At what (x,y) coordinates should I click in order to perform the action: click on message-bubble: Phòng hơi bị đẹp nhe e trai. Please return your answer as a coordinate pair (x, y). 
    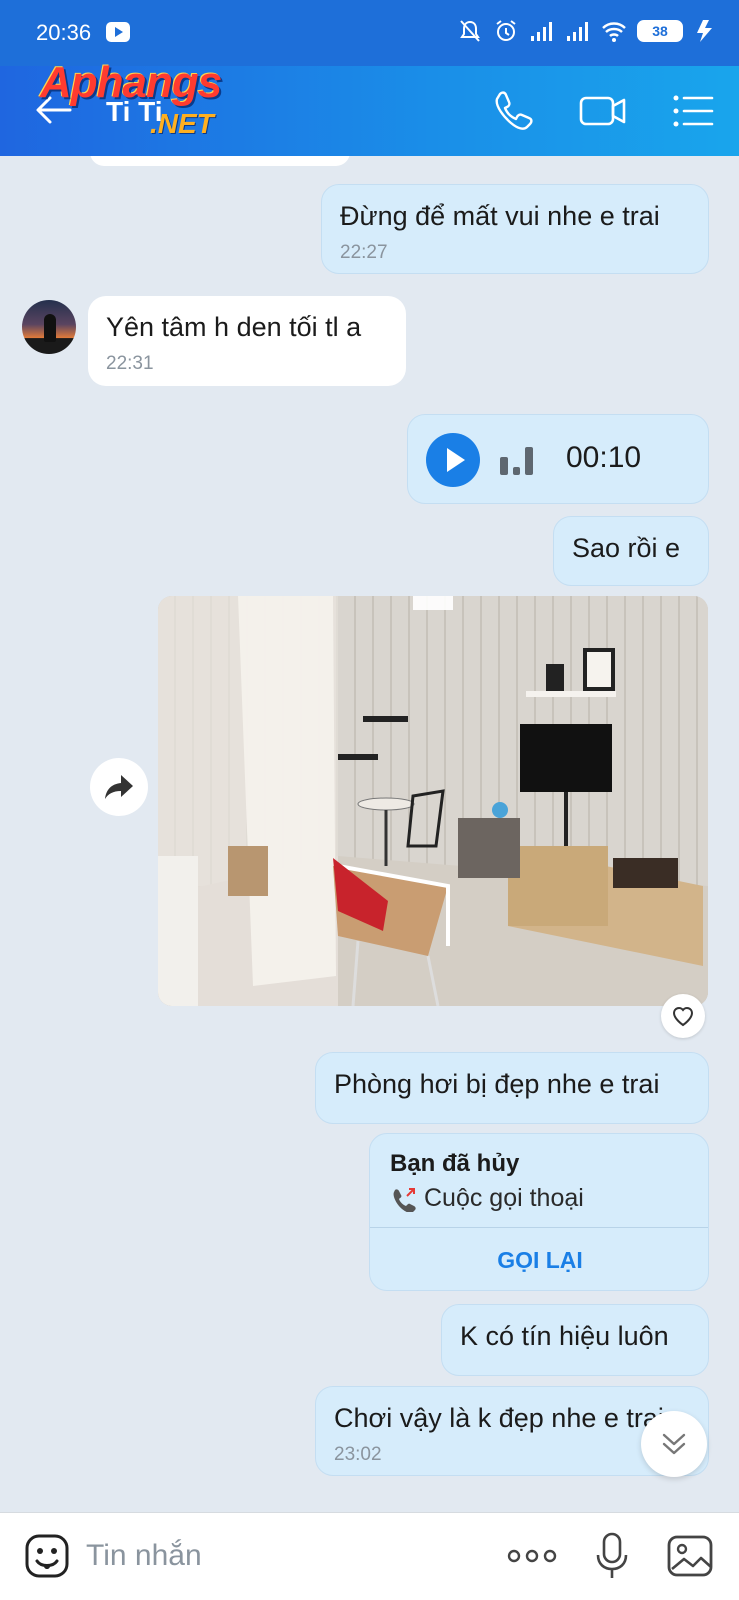
    Looking at the image, I should click on (512, 1088).